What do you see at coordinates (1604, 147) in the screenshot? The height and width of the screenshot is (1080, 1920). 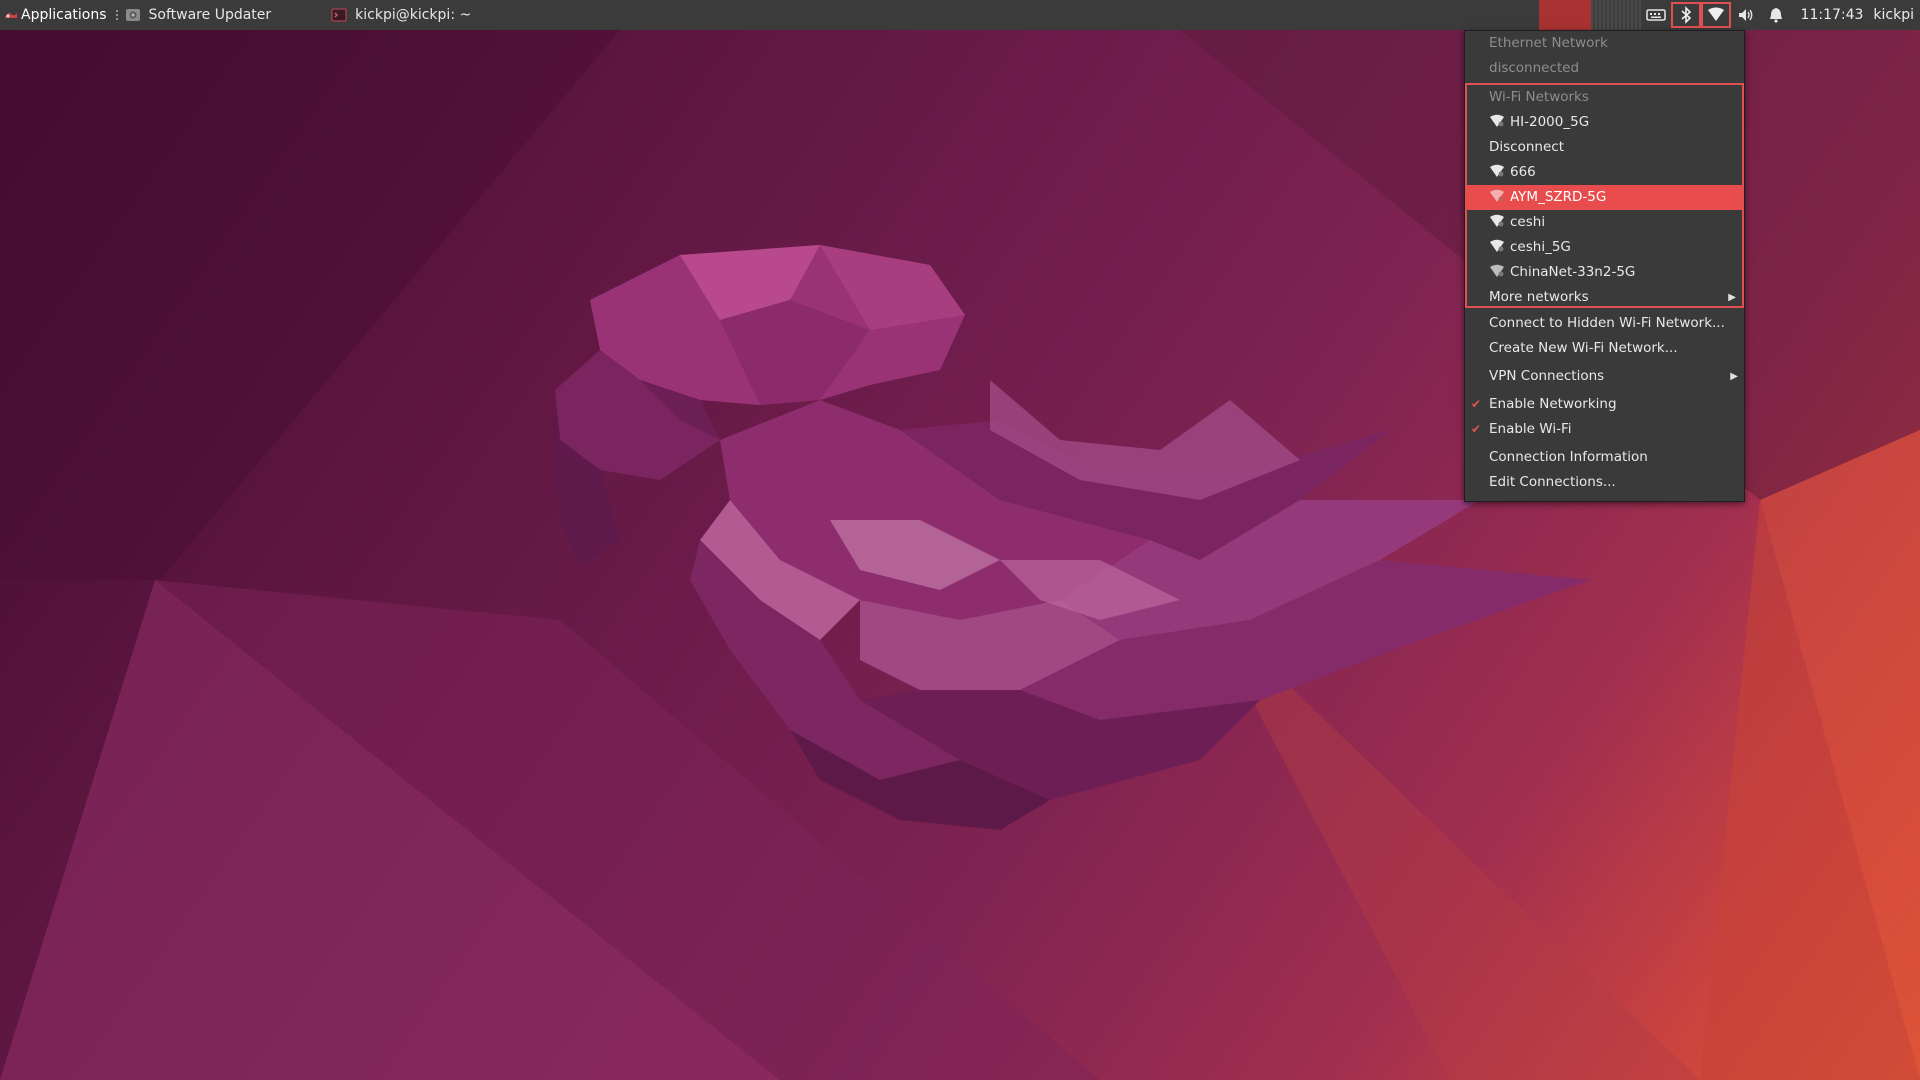 I see `wifi-disconnect-item: Disconnect` at bounding box center [1604, 147].